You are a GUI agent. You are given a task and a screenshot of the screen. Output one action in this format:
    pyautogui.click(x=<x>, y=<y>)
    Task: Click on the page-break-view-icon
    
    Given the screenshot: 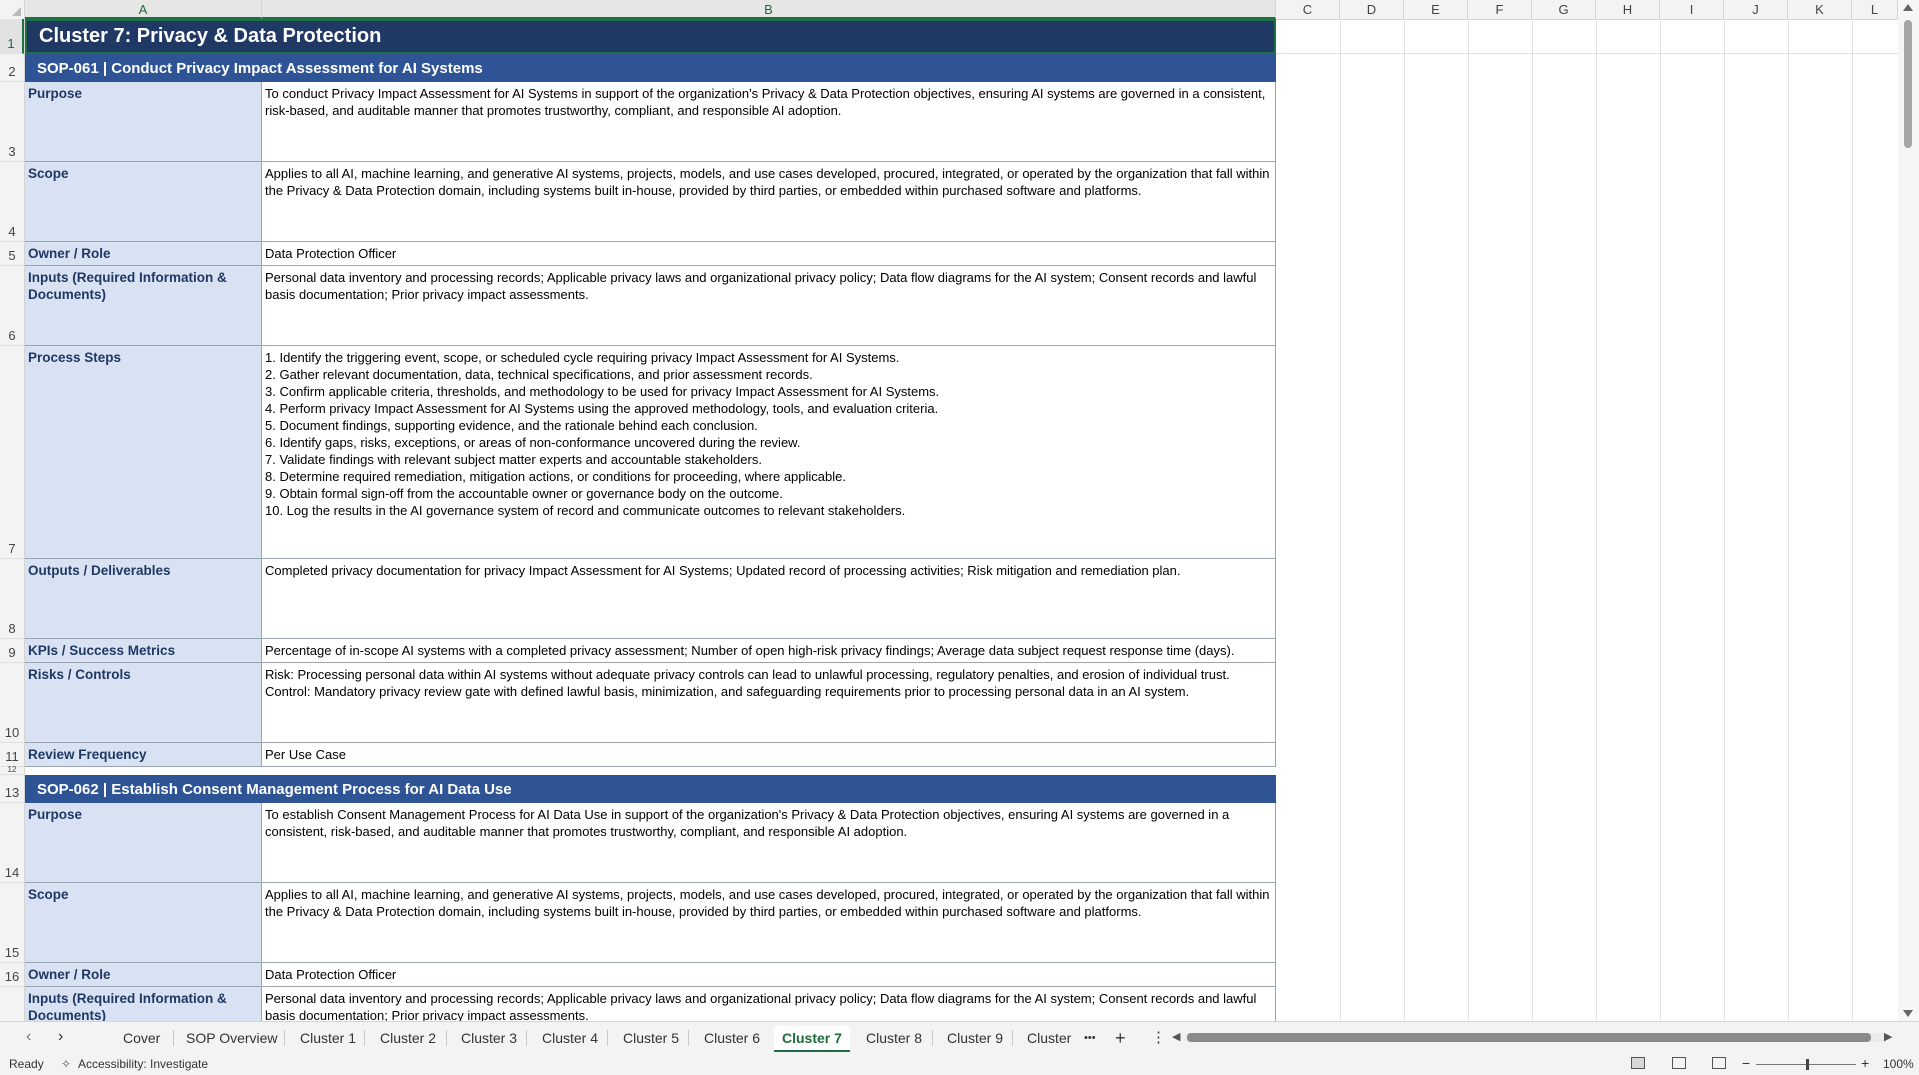 What is the action you would take?
    pyautogui.click(x=1719, y=1063)
    